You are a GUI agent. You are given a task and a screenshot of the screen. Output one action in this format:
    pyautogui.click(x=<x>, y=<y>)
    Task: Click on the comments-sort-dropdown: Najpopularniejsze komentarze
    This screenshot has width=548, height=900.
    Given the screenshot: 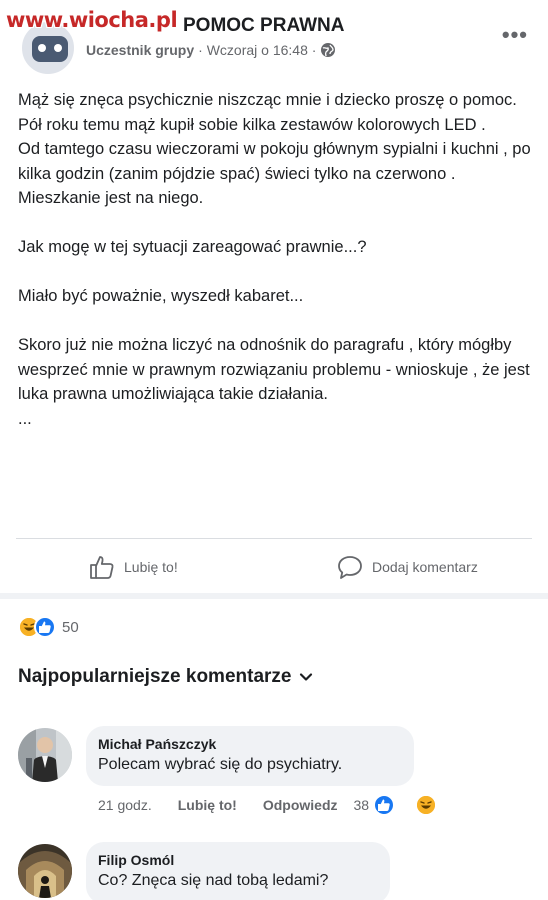 What is the action you would take?
    pyautogui.click(x=165, y=677)
    